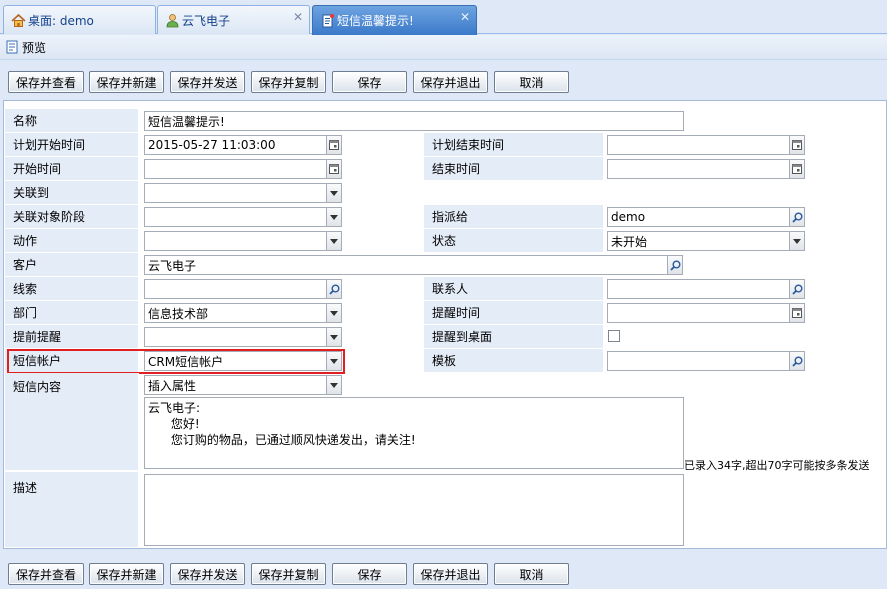  What do you see at coordinates (514, 289) in the screenshot?
I see `contact-label: 联系人` at bounding box center [514, 289].